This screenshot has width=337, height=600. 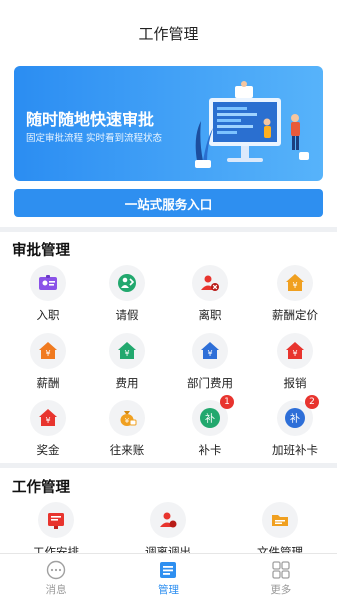 What do you see at coordinates (56, 521) in the screenshot?
I see `work-schedule-icon` at bounding box center [56, 521].